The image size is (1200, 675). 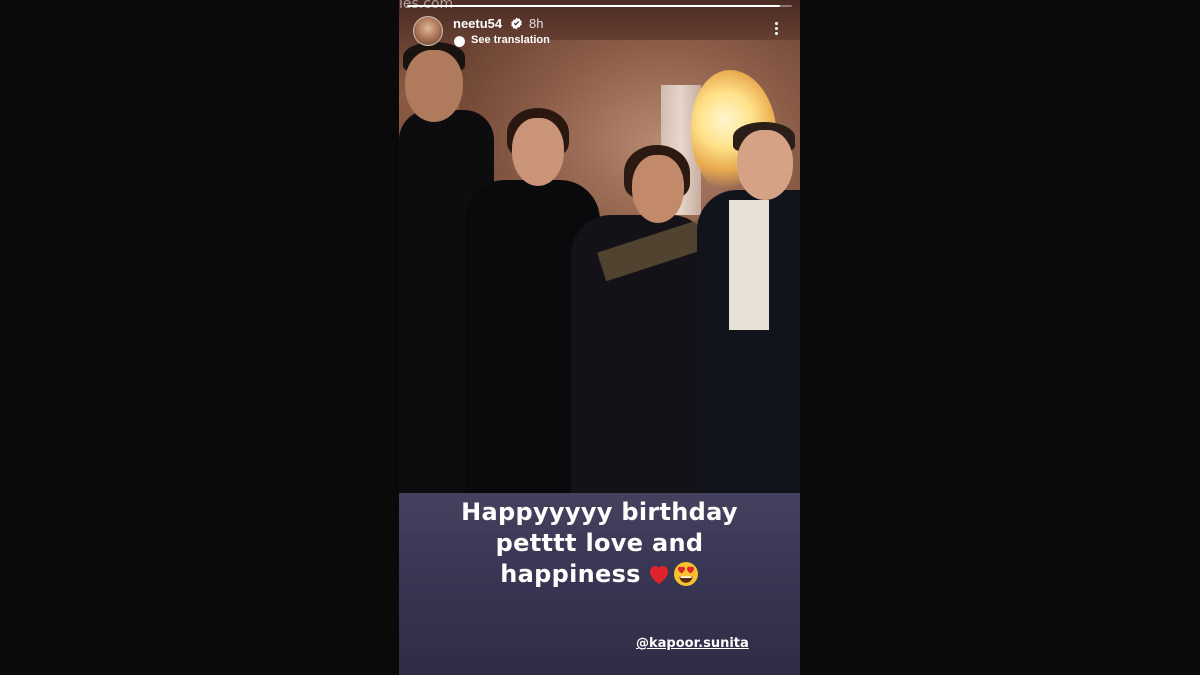 What do you see at coordinates (776, 31) in the screenshot?
I see `more-options-icon` at bounding box center [776, 31].